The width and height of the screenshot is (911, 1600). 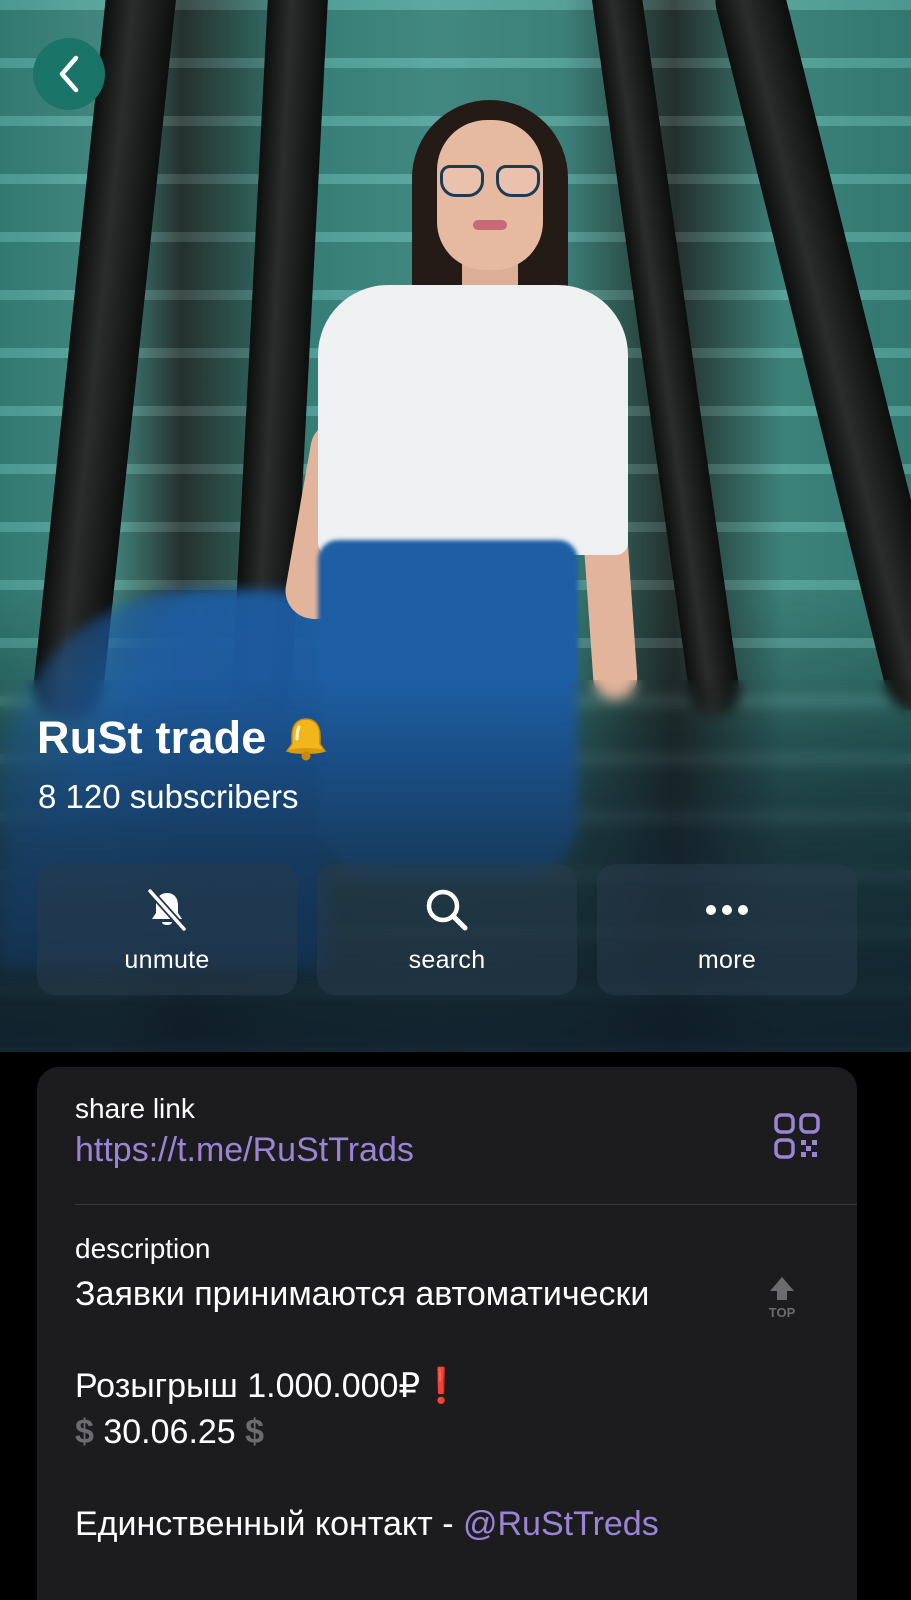 I want to click on back-button, so click(x=69, y=74).